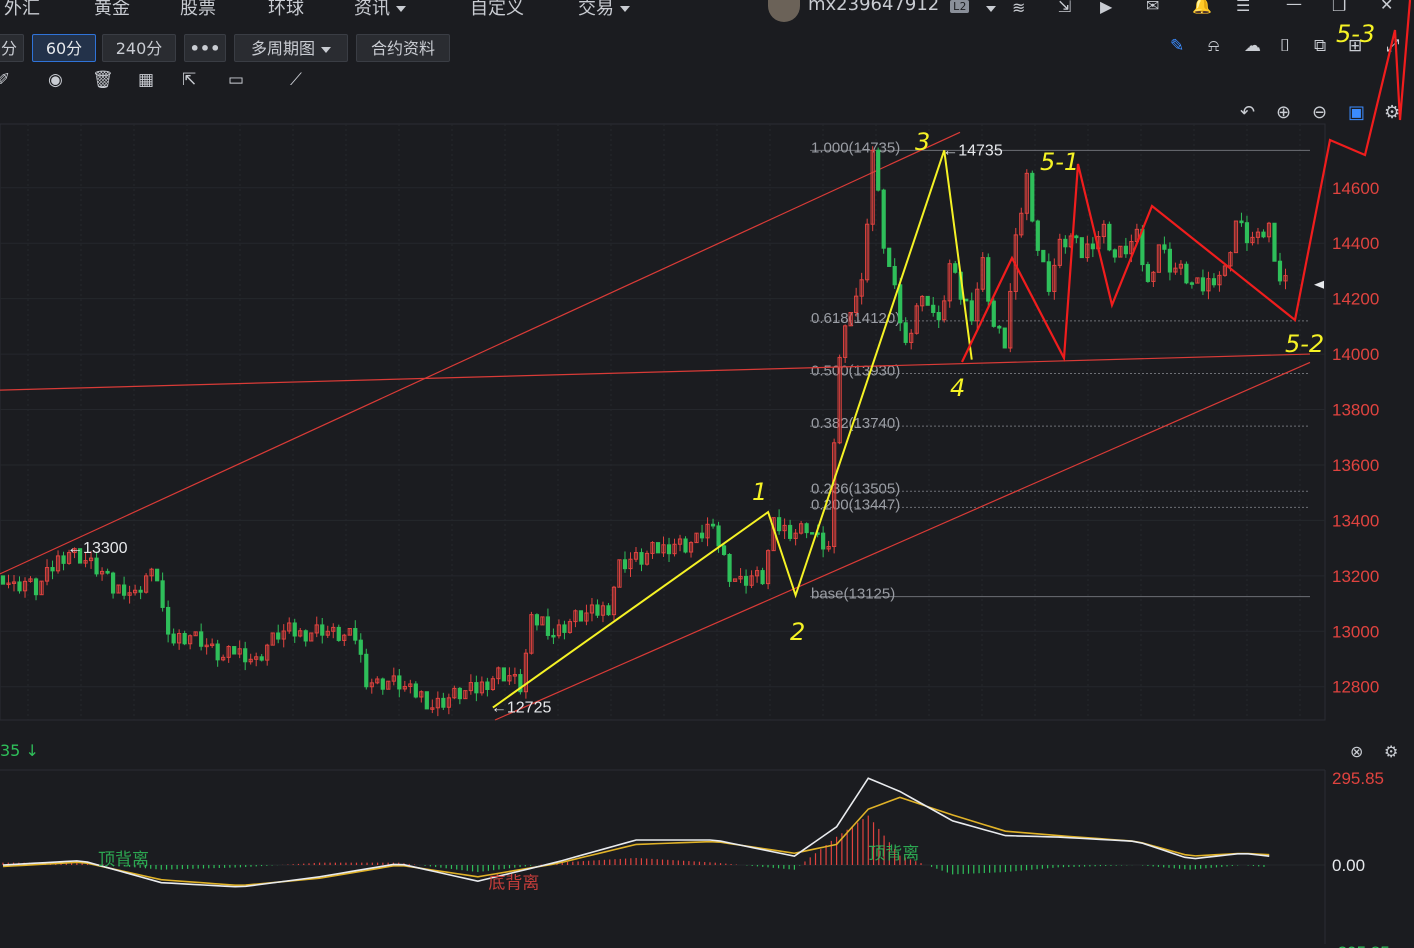 The image size is (1414, 948). What do you see at coordinates (32, 750) in the screenshot?
I see `arrow-down-icon: ↓` at bounding box center [32, 750].